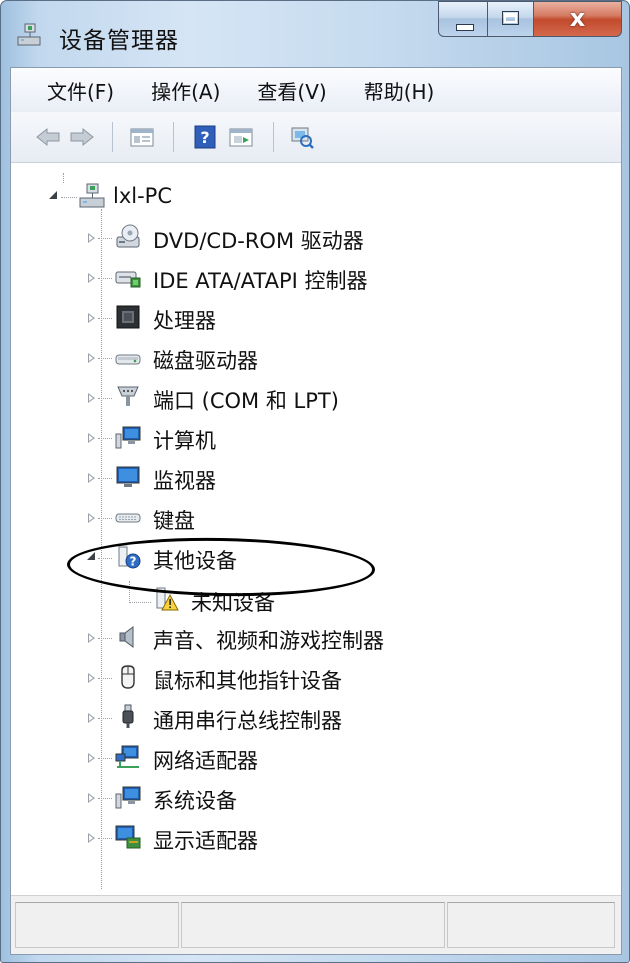 The width and height of the screenshot is (630, 963). Describe the element at coordinates (127, 756) in the screenshot. I see `network-adapter-icon` at that location.